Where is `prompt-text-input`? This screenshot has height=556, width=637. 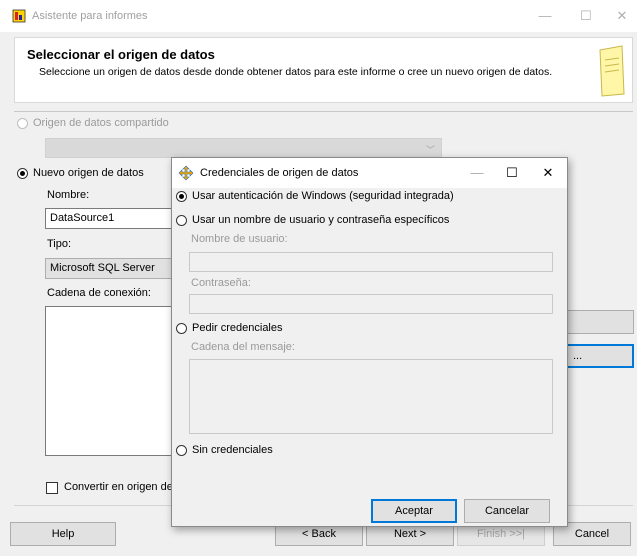
prompt-text-input is located at coordinates (371, 396).